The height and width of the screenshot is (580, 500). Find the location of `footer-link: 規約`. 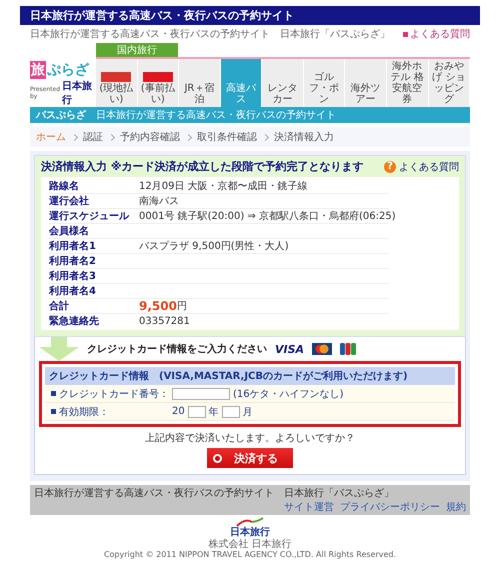

footer-link: 規約 is located at coordinates (456, 507).